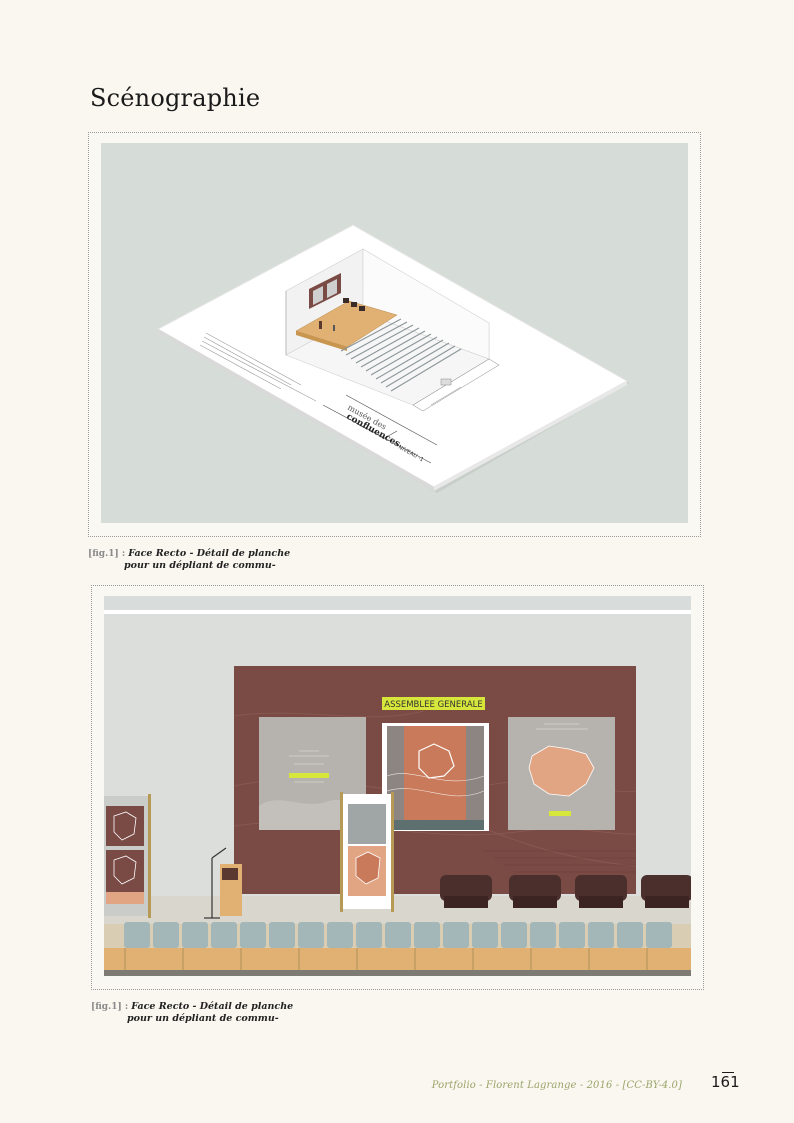 The width and height of the screenshot is (794, 1123). Describe the element at coordinates (433, 705) in the screenshot. I see `stage-banner-text: ASSEMBLEE GENERALE` at that location.